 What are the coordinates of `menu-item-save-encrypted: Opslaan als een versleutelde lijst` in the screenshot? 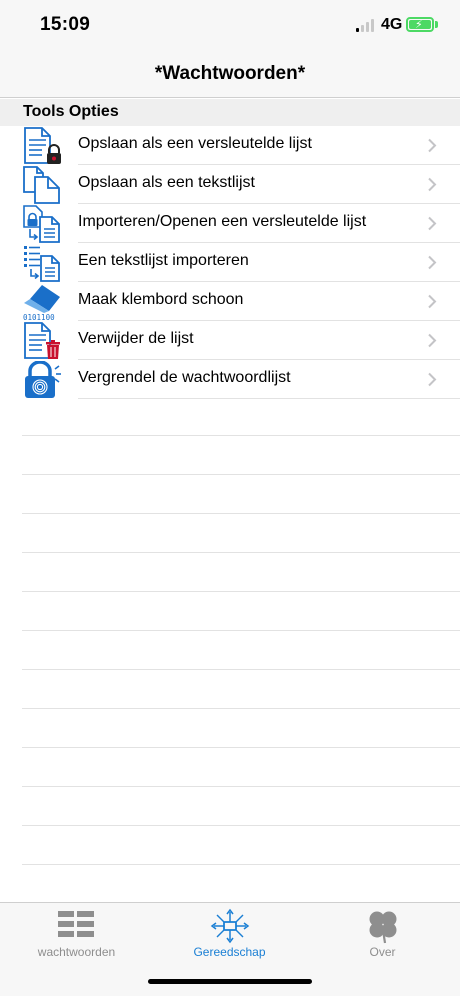 It's located at (230, 145).